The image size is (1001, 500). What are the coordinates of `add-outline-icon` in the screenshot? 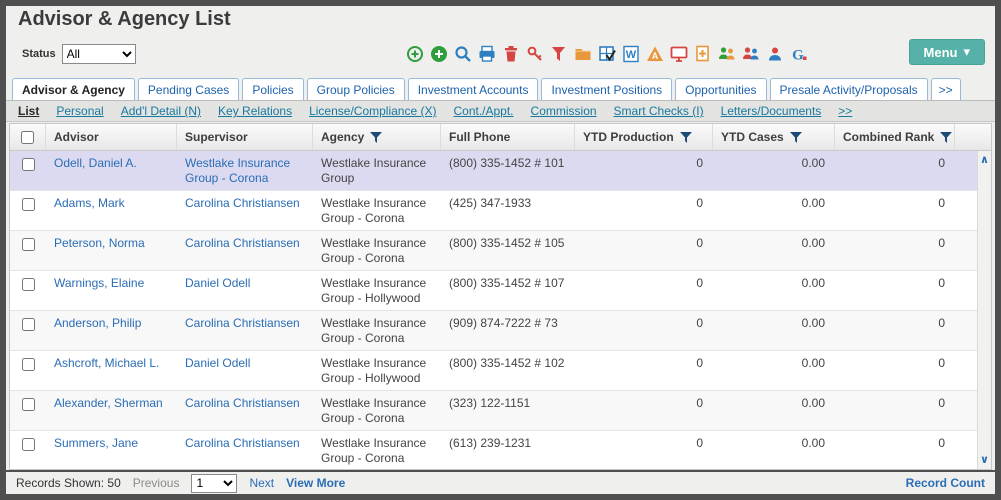 It's located at (415, 54).